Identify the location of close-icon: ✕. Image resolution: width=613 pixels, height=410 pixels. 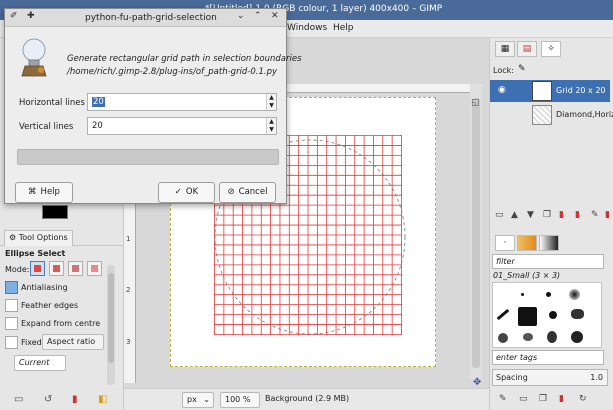
(275, 16).